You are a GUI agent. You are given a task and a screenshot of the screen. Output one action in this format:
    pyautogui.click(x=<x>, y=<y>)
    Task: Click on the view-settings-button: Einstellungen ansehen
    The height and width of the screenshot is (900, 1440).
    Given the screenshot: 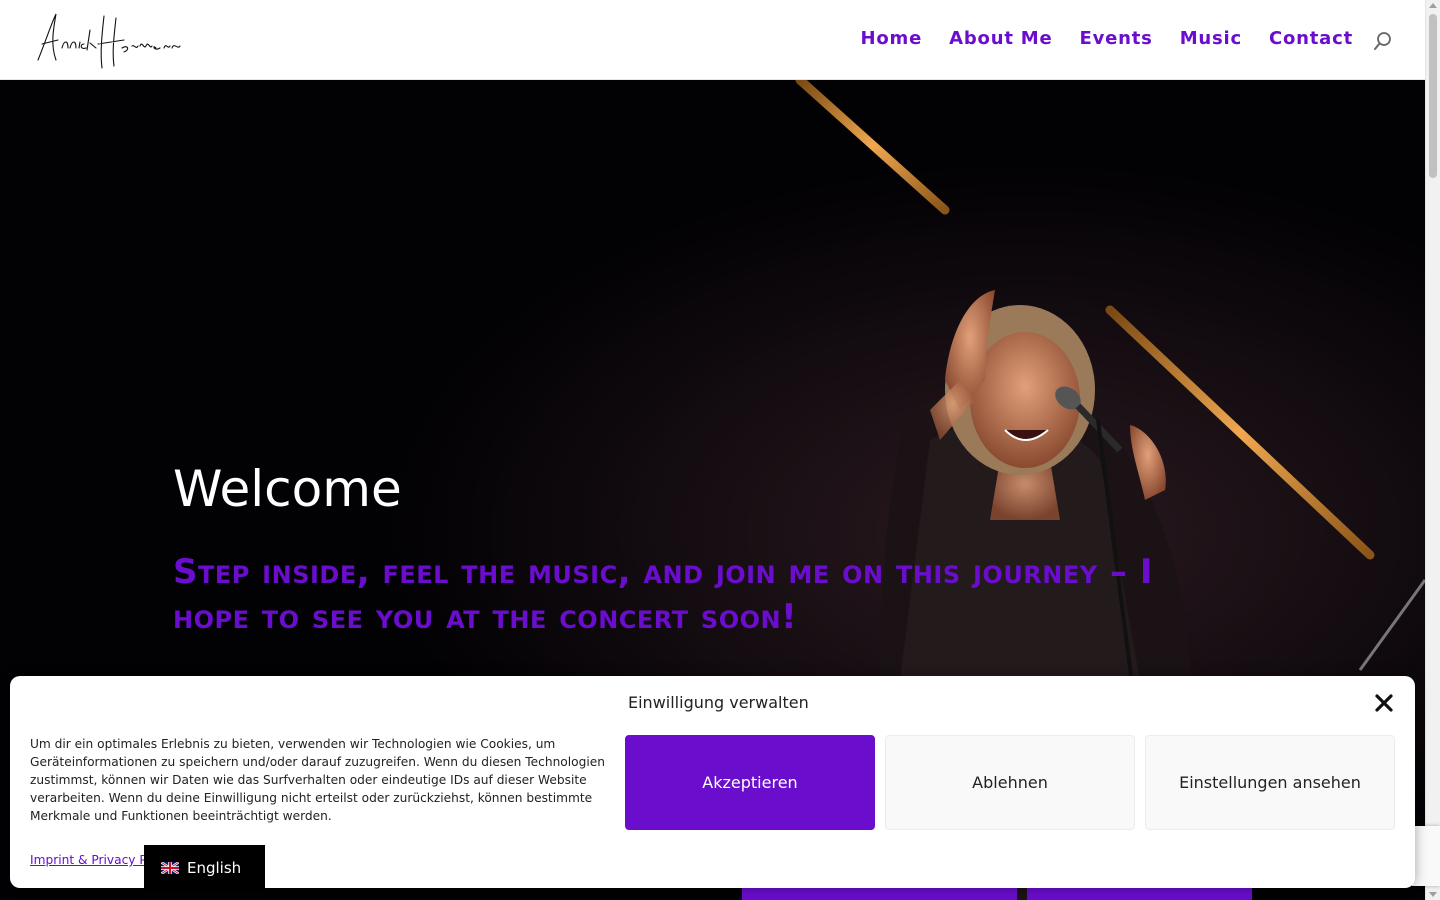 What is the action you would take?
    pyautogui.click(x=1270, y=782)
    